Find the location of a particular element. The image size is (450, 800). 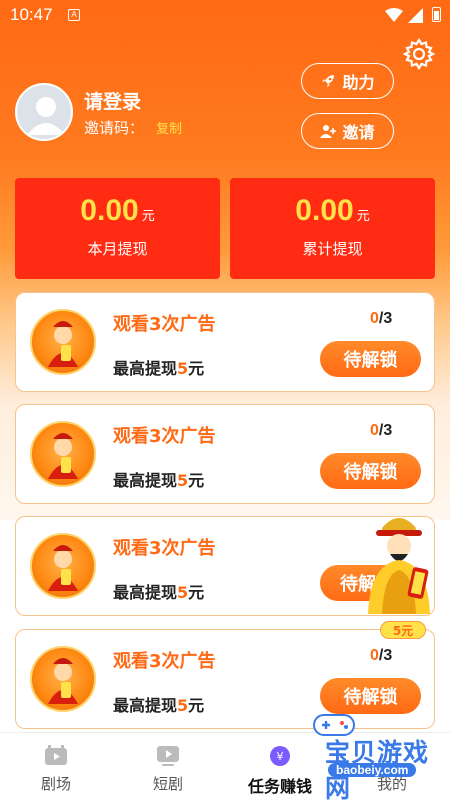

watermark: 宝贝游戏网 baobeiy.com is located at coordinates (360, 752).